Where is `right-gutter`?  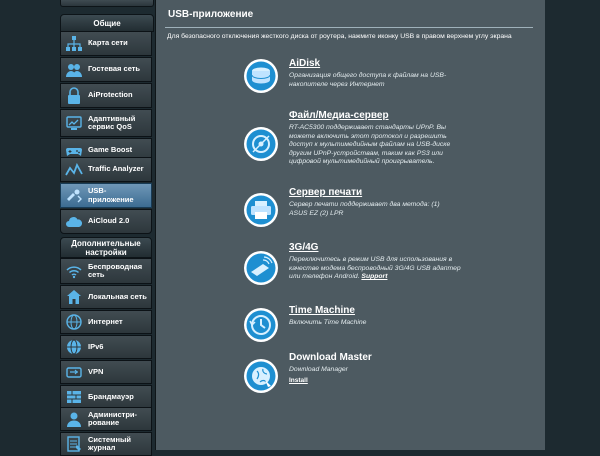
right-gutter is located at coordinates (572, 225).